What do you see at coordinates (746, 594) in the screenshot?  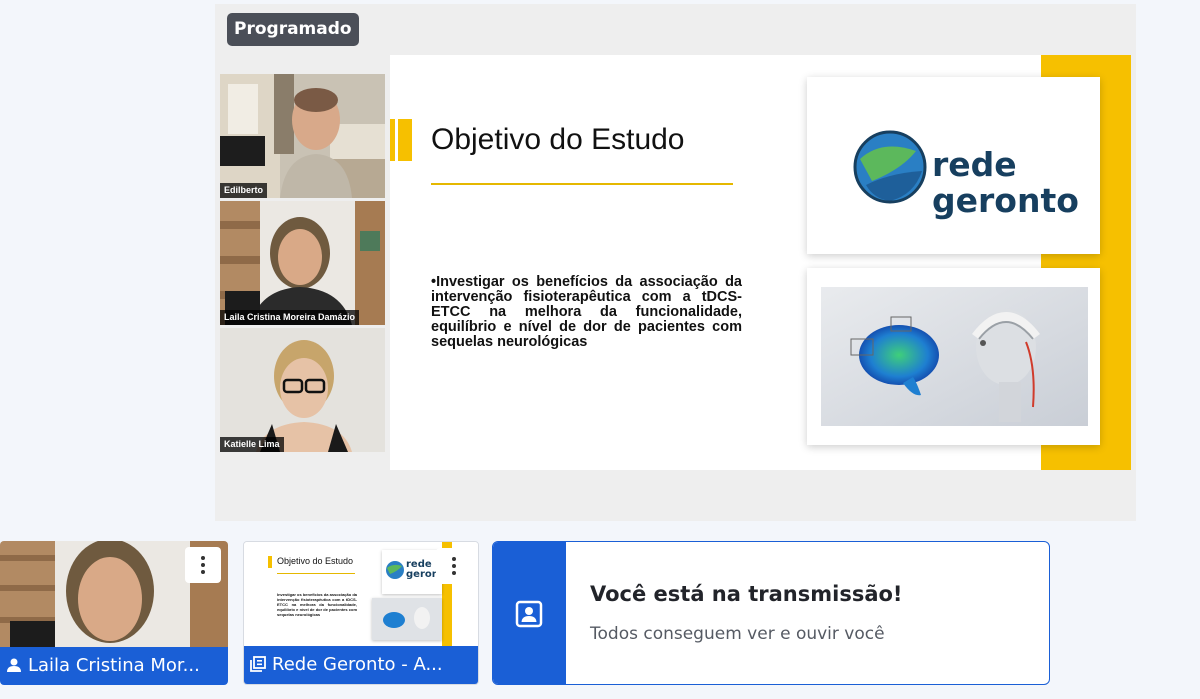 I see `notice-title: Você está na transmissão!` at bounding box center [746, 594].